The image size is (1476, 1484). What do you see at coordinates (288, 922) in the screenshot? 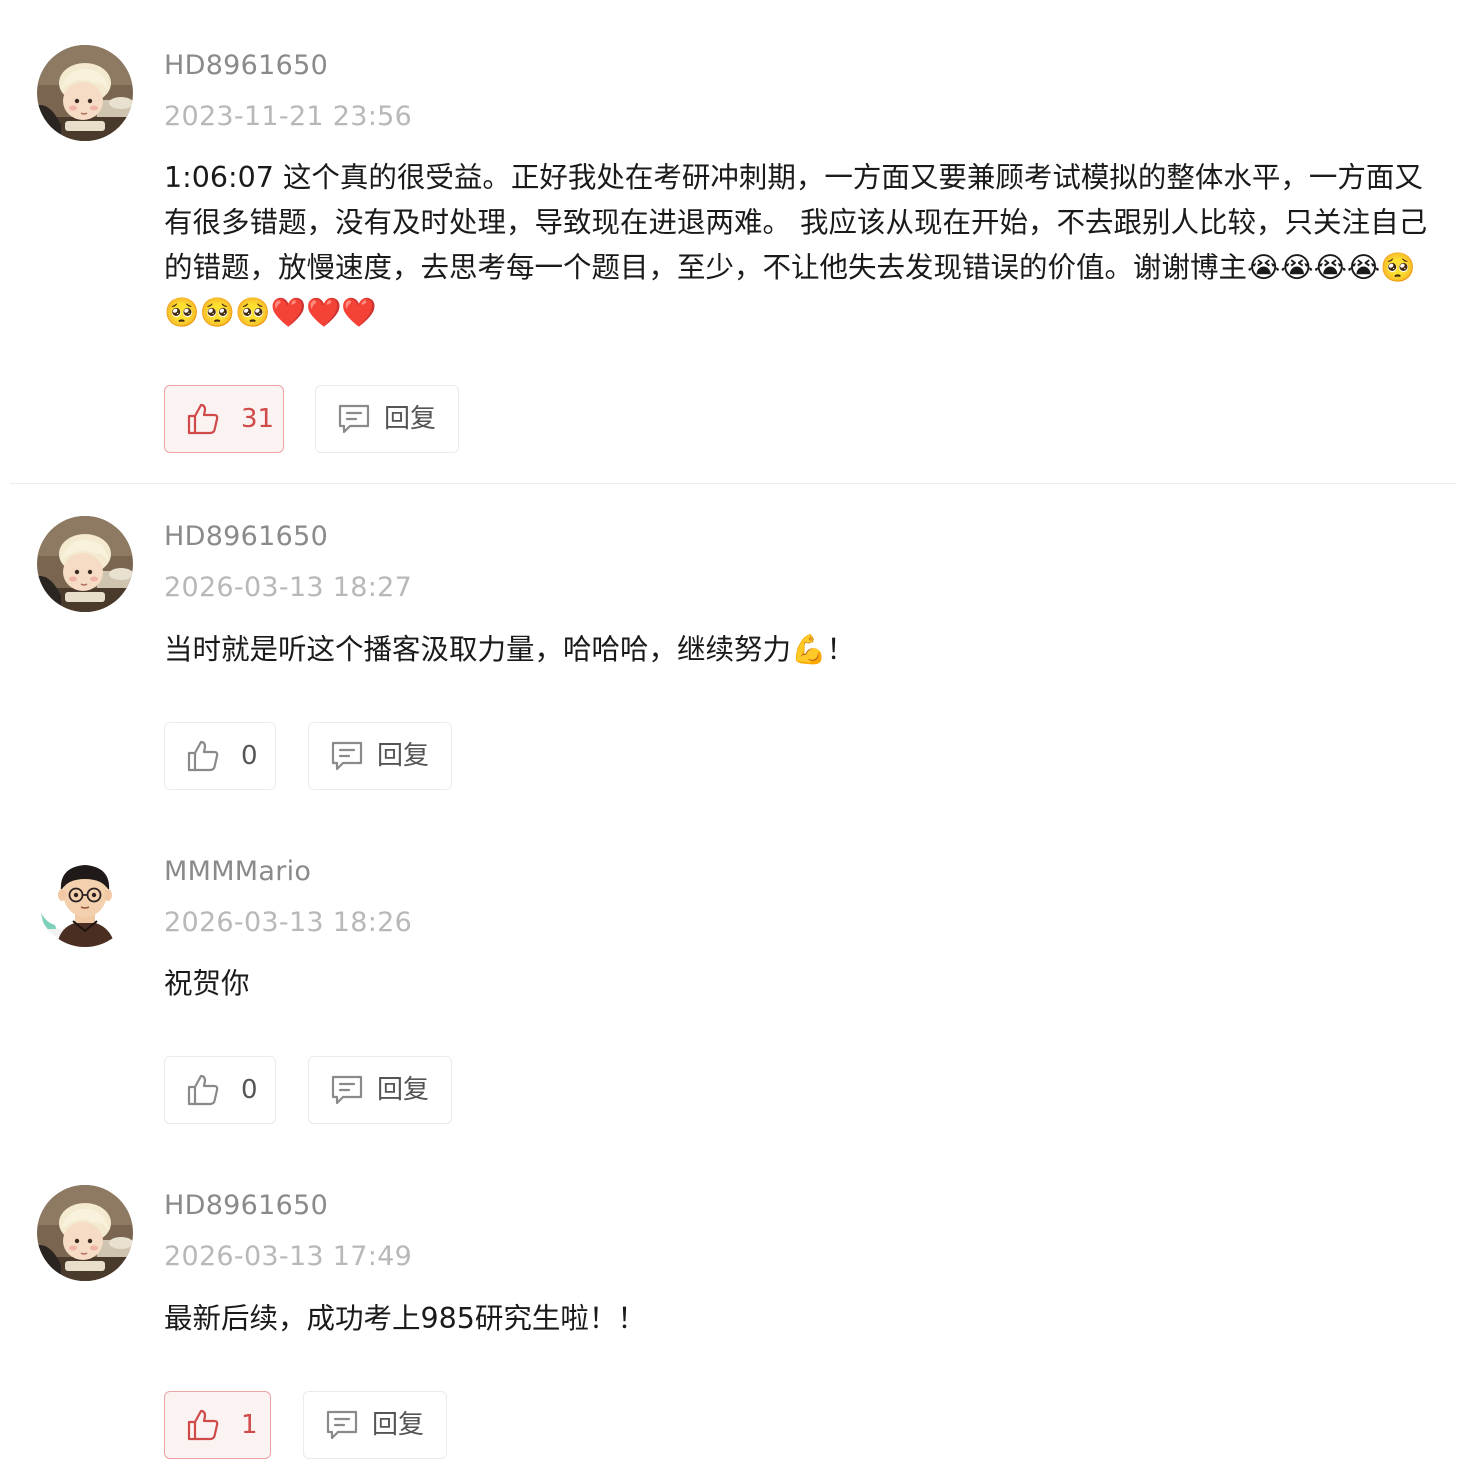
I see `timestamp: 2026-03-13 18:26` at bounding box center [288, 922].